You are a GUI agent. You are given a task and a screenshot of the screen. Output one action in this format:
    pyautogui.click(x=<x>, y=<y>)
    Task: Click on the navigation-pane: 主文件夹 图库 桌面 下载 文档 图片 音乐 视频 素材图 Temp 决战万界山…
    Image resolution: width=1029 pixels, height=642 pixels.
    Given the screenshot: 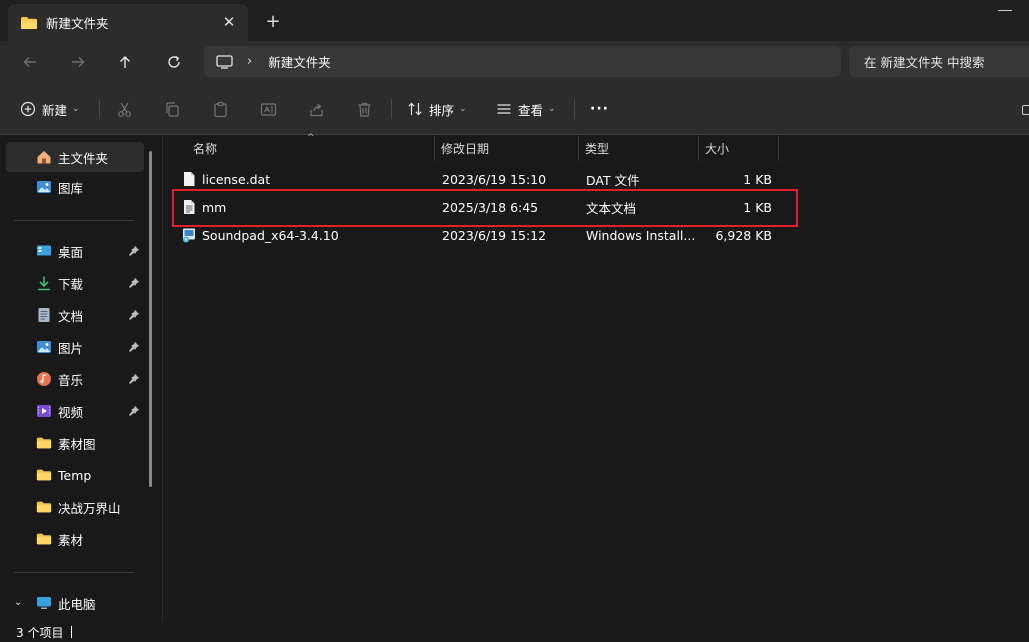 What is the action you would take?
    pyautogui.click(x=80, y=378)
    